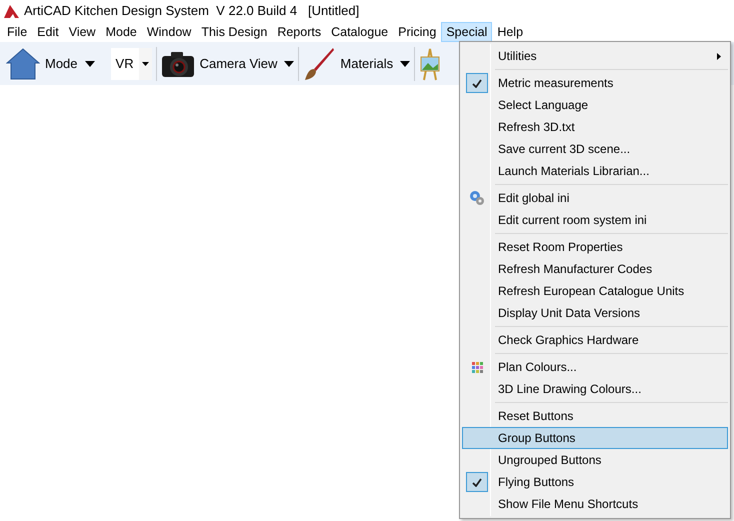 Image resolution: width=734 pixels, height=521 pixels. What do you see at coordinates (595, 83) in the screenshot?
I see `menu-item: Metric measurements` at bounding box center [595, 83].